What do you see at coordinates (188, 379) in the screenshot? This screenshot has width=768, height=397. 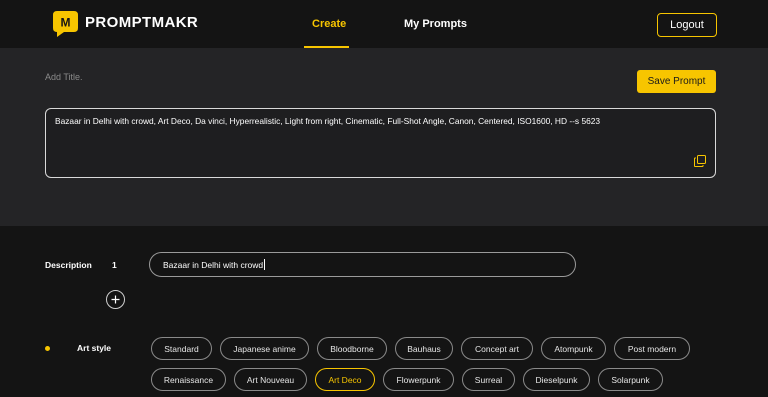 I see `chip-renaissance: Renaissance` at bounding box center [188, 379].